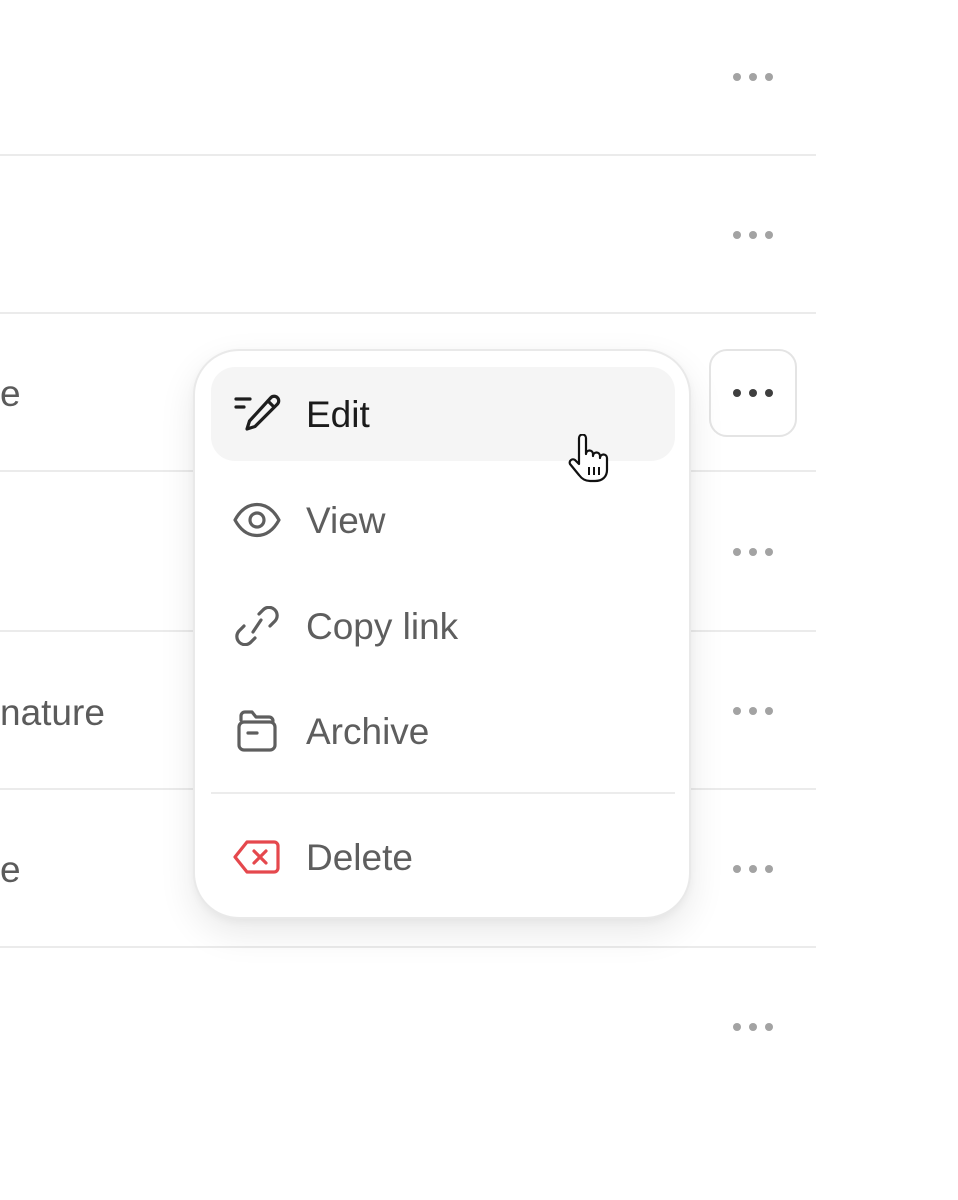  What do you see at coordinates (382, 626) in the screenshot?
I see `menu-item-label: Copy link` at bounding box center [382, 626].